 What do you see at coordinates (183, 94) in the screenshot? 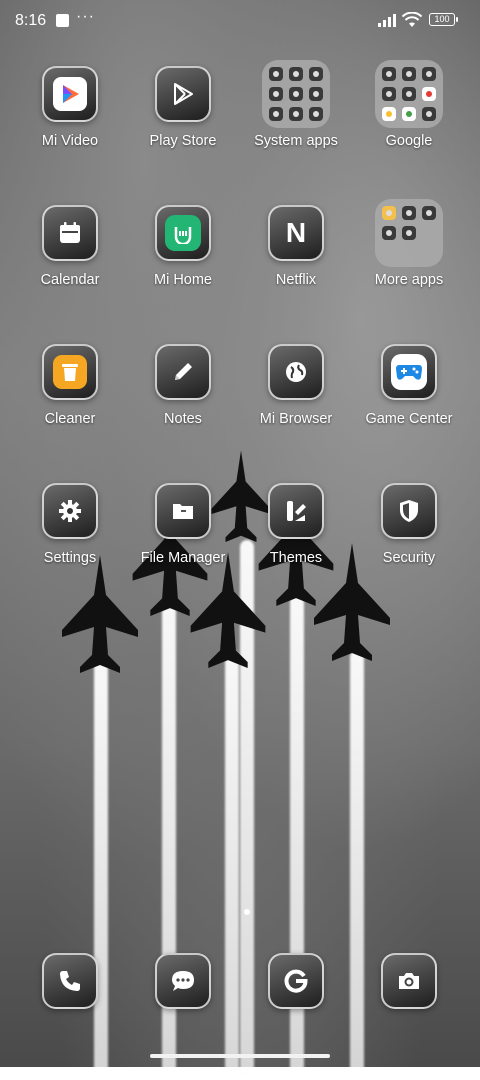
I see `play-store-icon` at bounding box center [183, 94].